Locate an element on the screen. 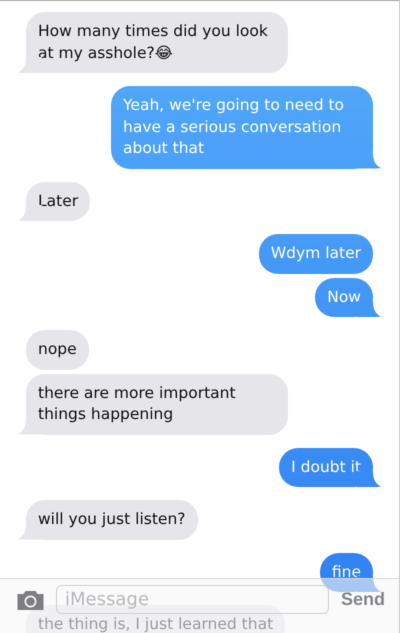  camera-icon is located at coordinates (30, 600).